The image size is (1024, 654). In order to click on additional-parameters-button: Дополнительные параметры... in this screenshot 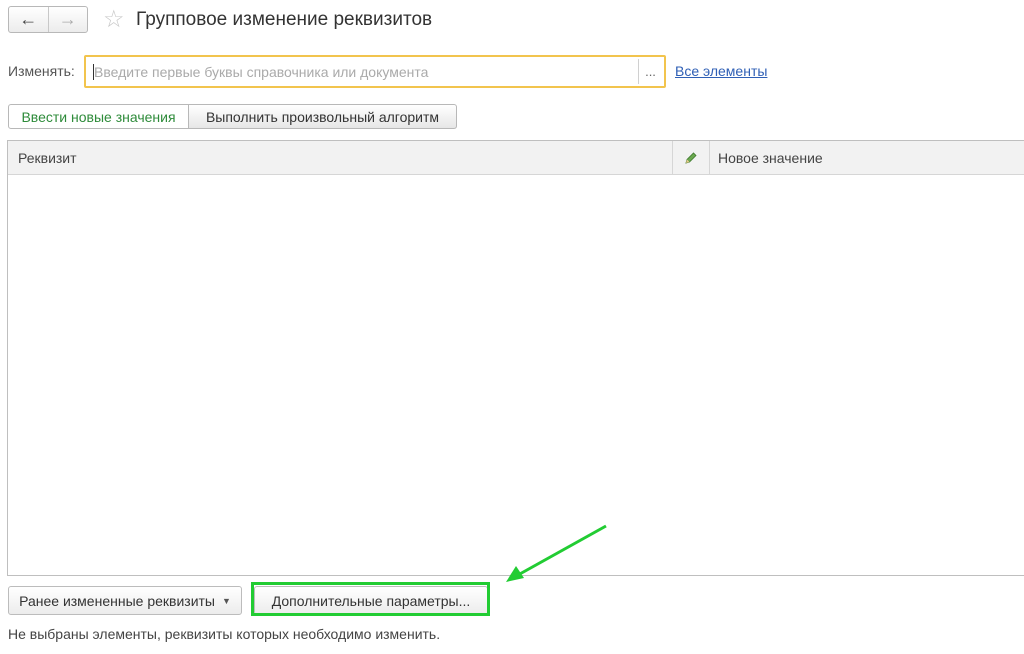, I will do `click(371, 600)`.